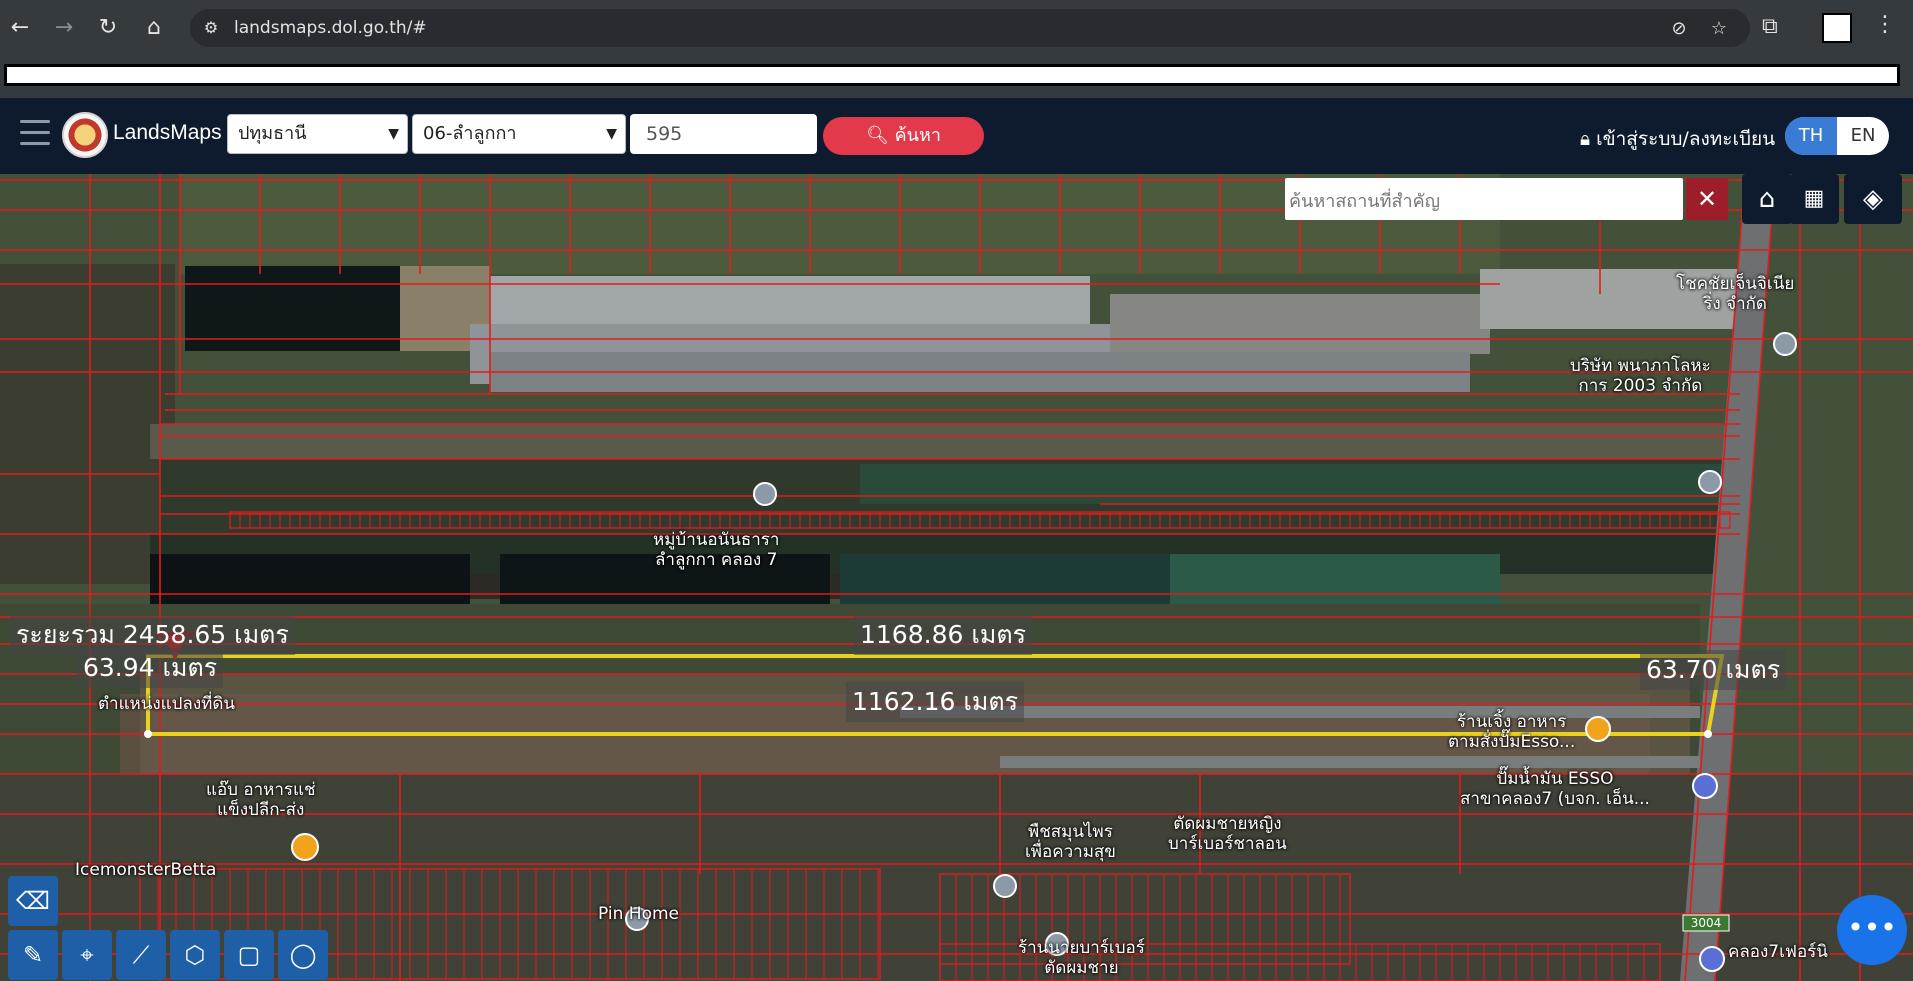  Describe the element at coordinates (1872, 930) in the screenshot. I see `more-options-icon: •••` at that location.